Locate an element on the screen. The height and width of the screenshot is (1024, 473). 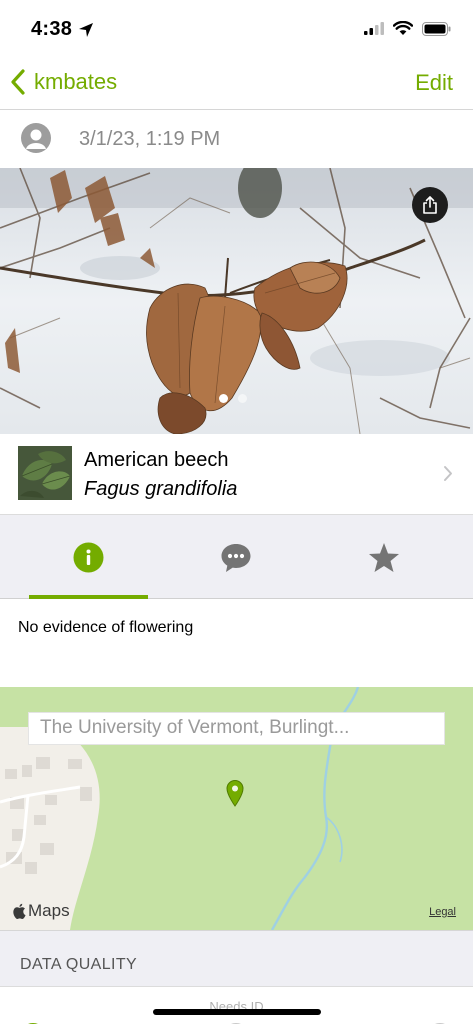
status-time: 4:38 is located at coordinates (52, 29).